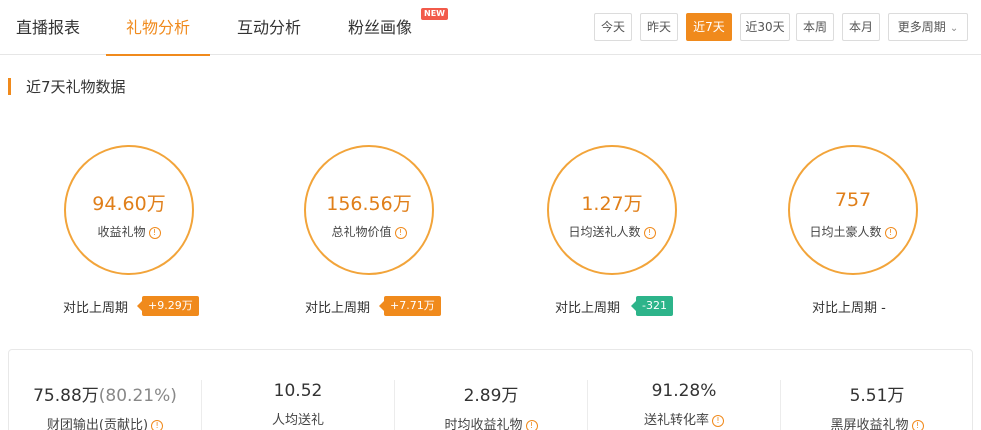  Describe the element at coordinates (137, 396) in the screenshot. I see `stat-value-pct: (80.21%)` at that location.